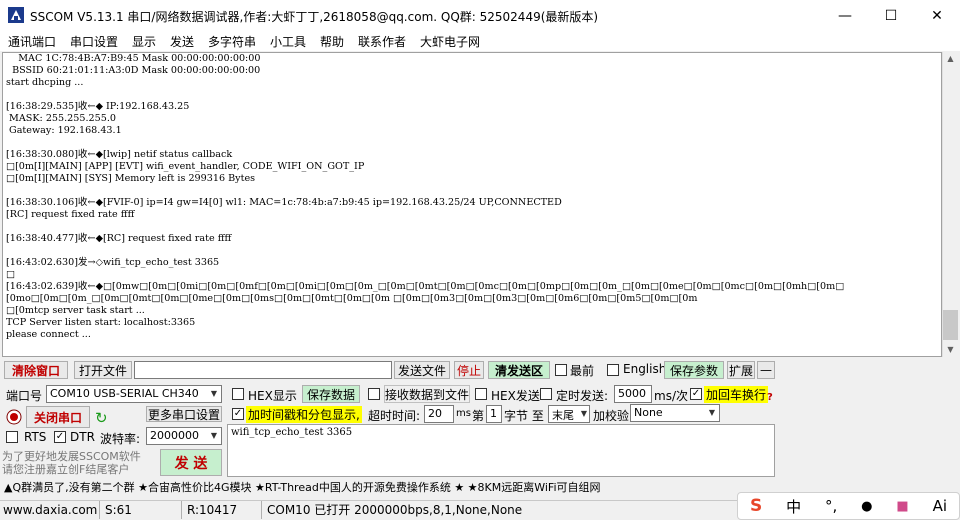 This screenshot has width=960, height=520. Describe the element at coordinates (12, 437) in the screenshot. I see `rts-checkbox` at that location.